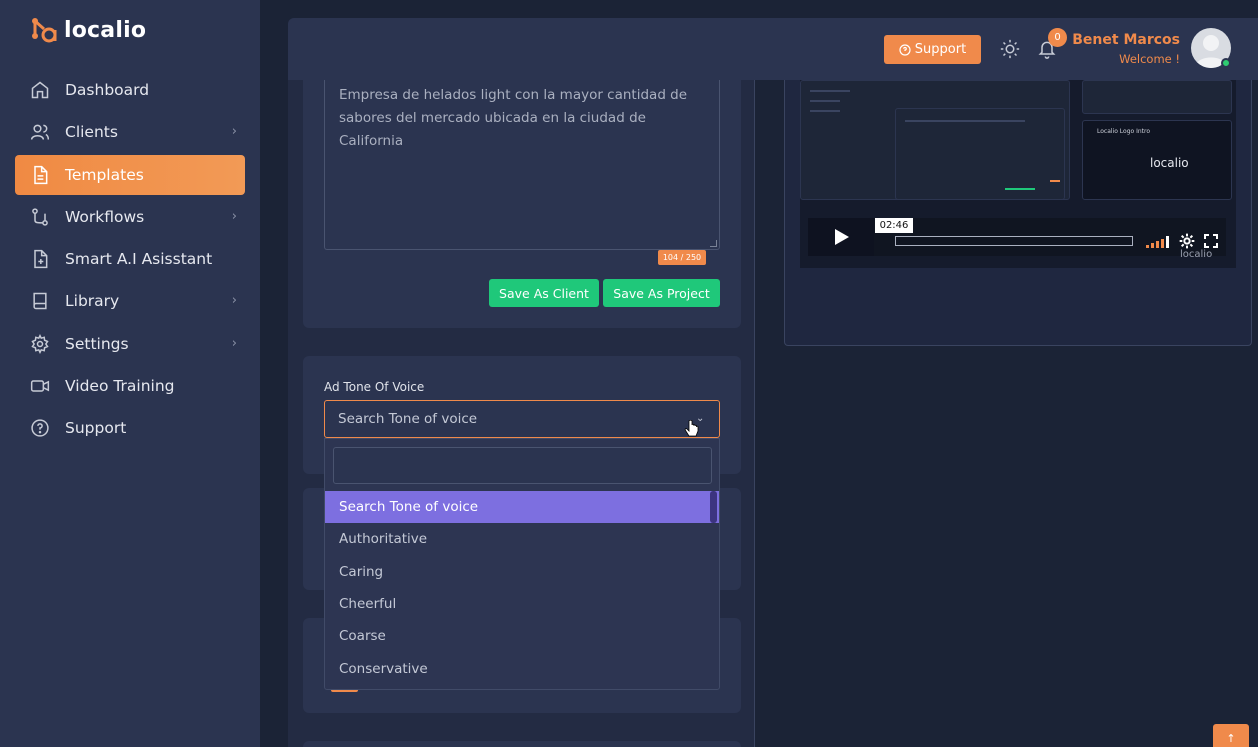 The height and width of the screenshot is (747, 1258). What do you see at coordinates (40, 175) in the screenshot?
I see `document-icon` at bounding box center [40, 175].